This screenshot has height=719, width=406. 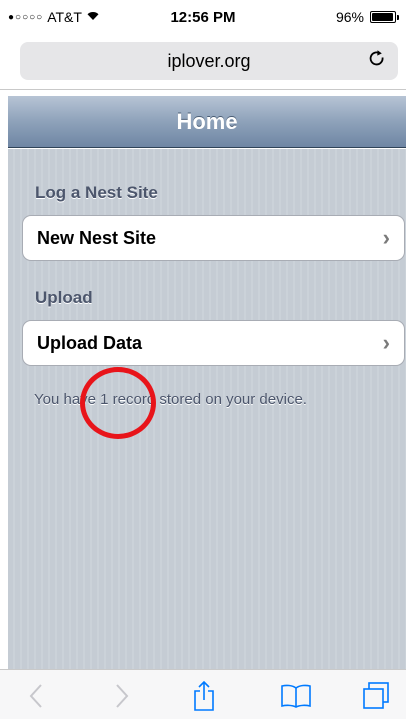 I want to click on row-label: New Nest Site, so click(x=97, y=238).